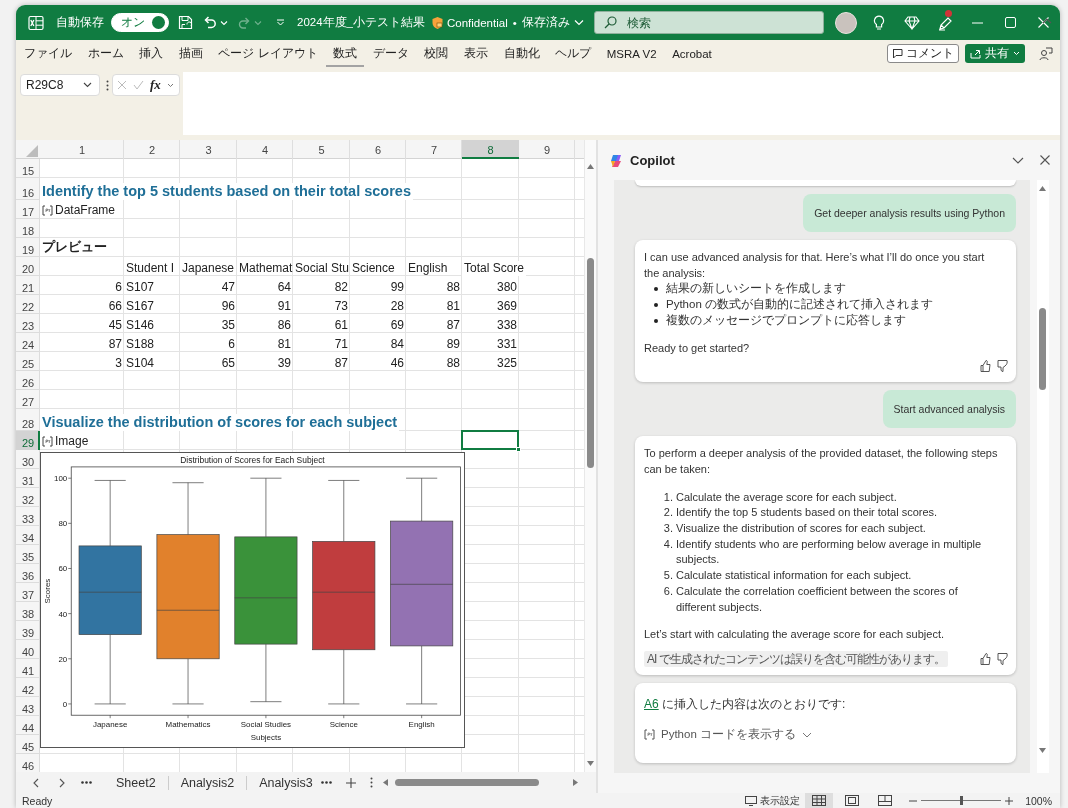  Describe the element at coordinates (60, 85) in the screenshot. I see `name-box: R29C8` at that location.